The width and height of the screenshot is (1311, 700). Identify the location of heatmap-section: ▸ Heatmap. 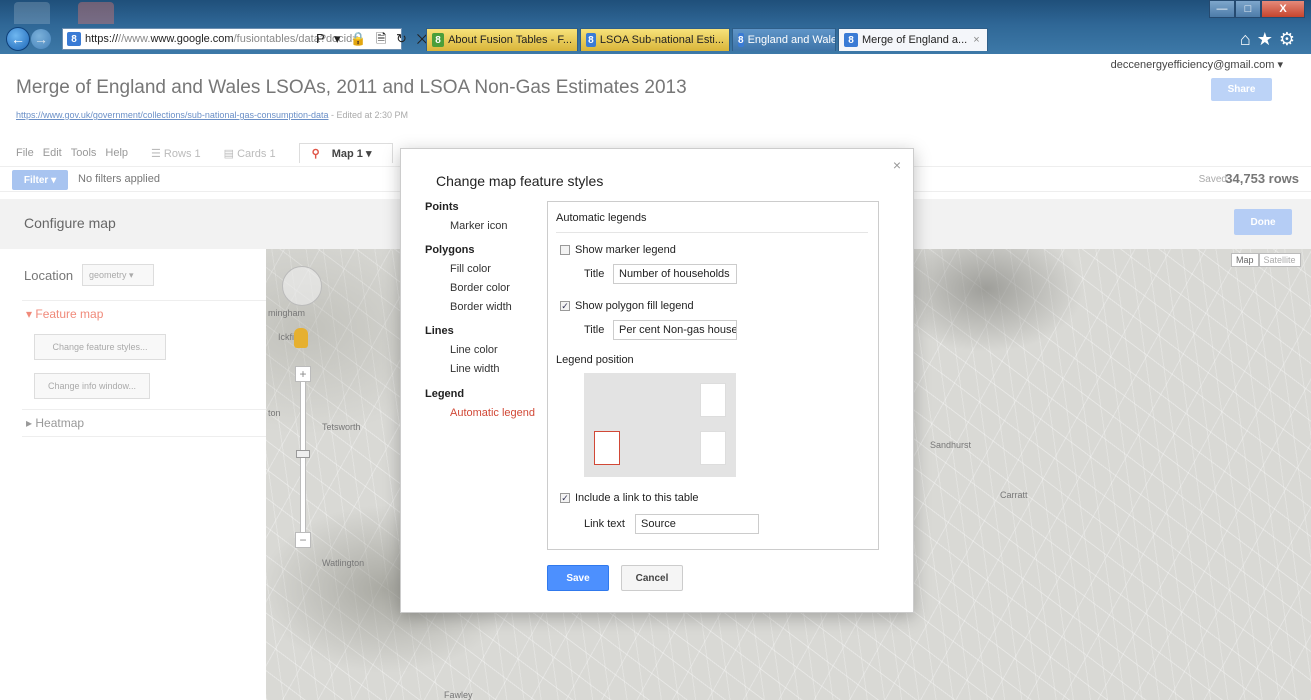
(55, 423).